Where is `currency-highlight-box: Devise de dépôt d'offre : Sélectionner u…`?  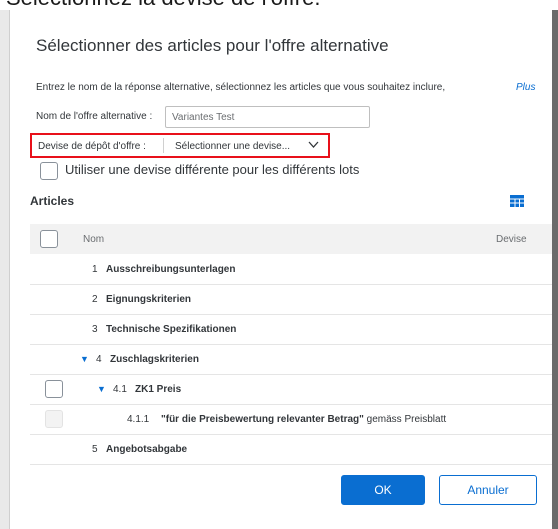 currency-highlight-box: Devise de dépôt d'offre : Sélectionner u… is located at coordinates (180, 145).